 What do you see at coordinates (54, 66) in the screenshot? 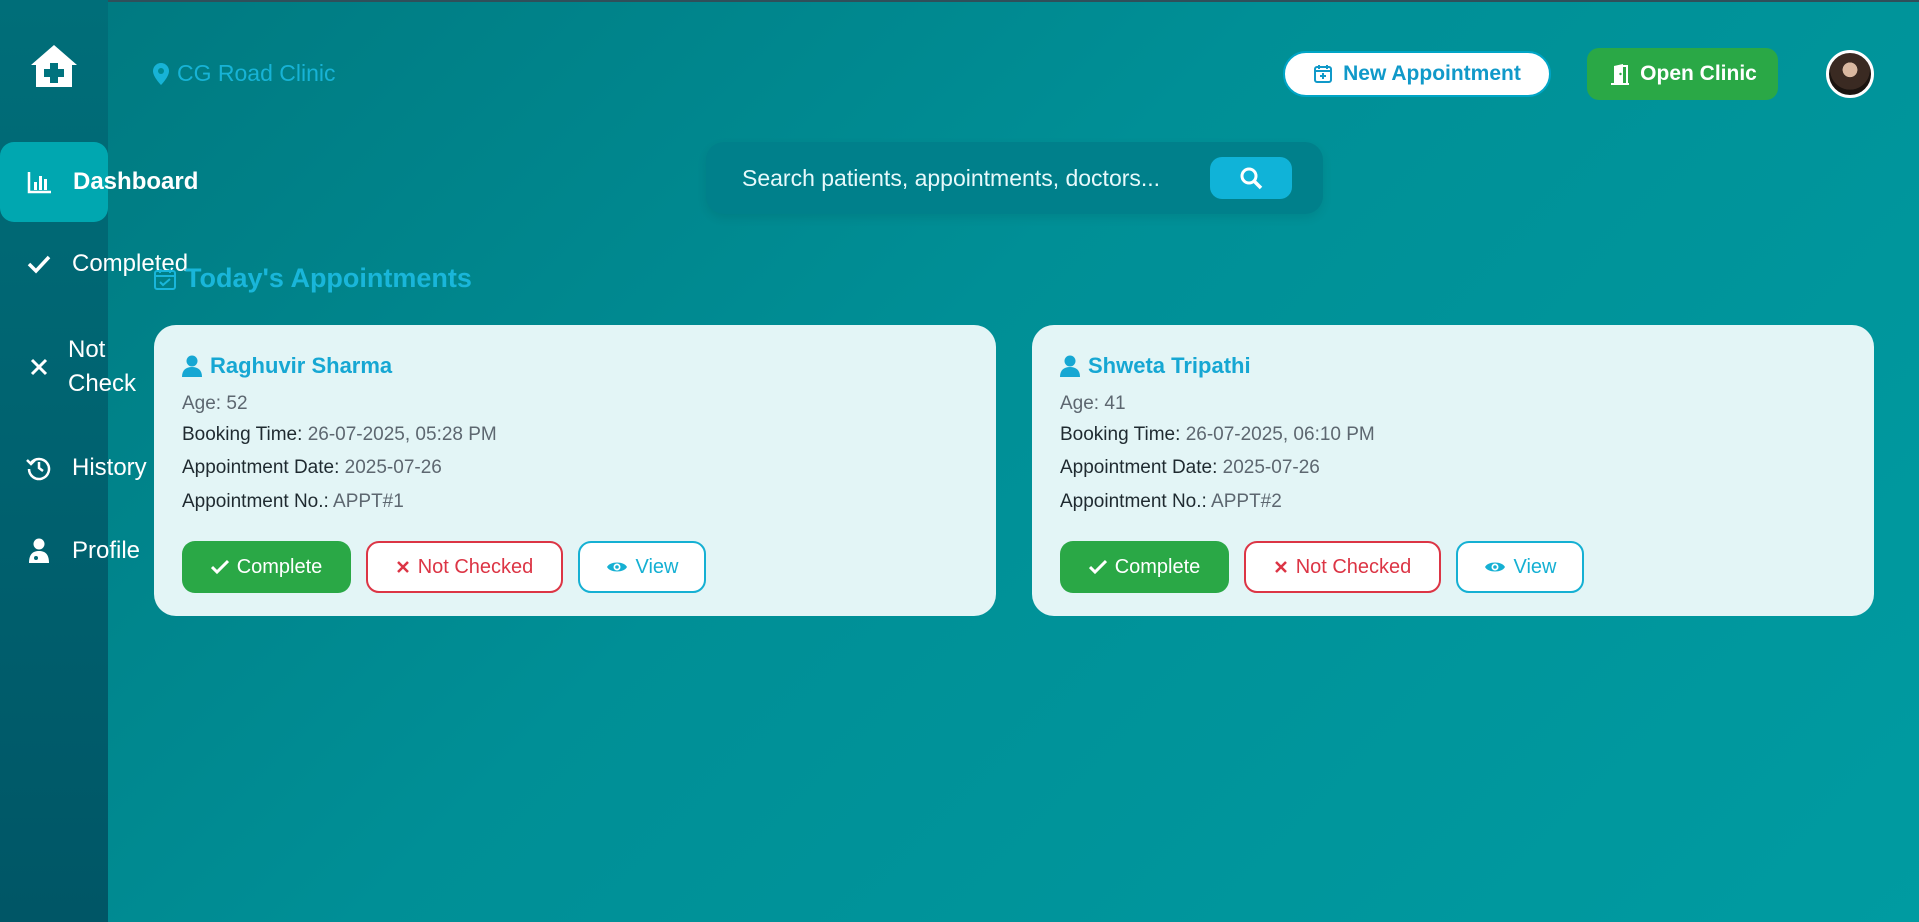
I see `clinic-home-logo-icon` at bounding box center [54, 66].